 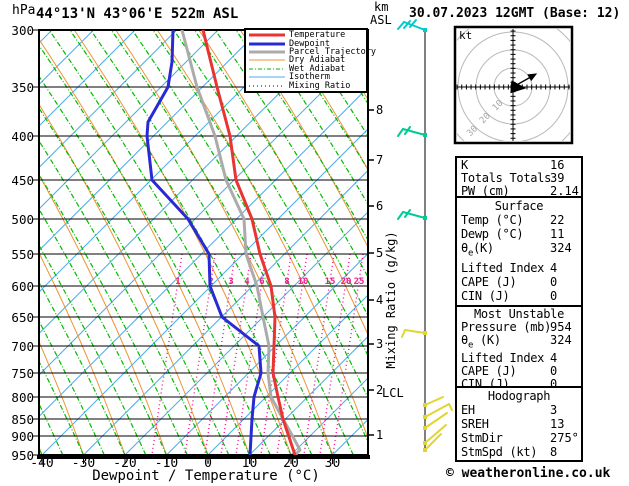 What do you see at coordinates (528, 473) in the screenshot?
I see `copyright: © weatheronline.co.uk` at bounding box center [528, 473].